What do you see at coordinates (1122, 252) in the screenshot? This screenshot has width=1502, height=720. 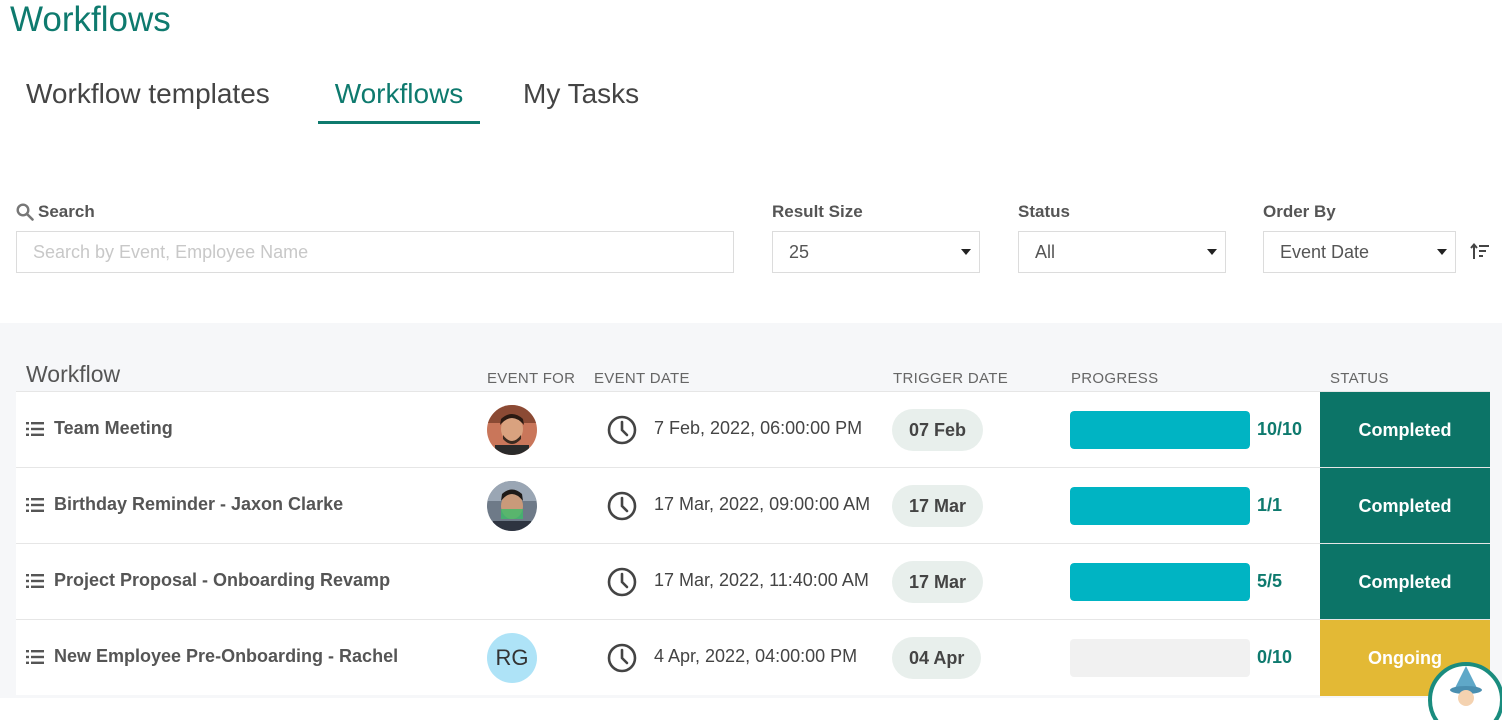 I see `status-select: All` at bounding box center [1122, 252].